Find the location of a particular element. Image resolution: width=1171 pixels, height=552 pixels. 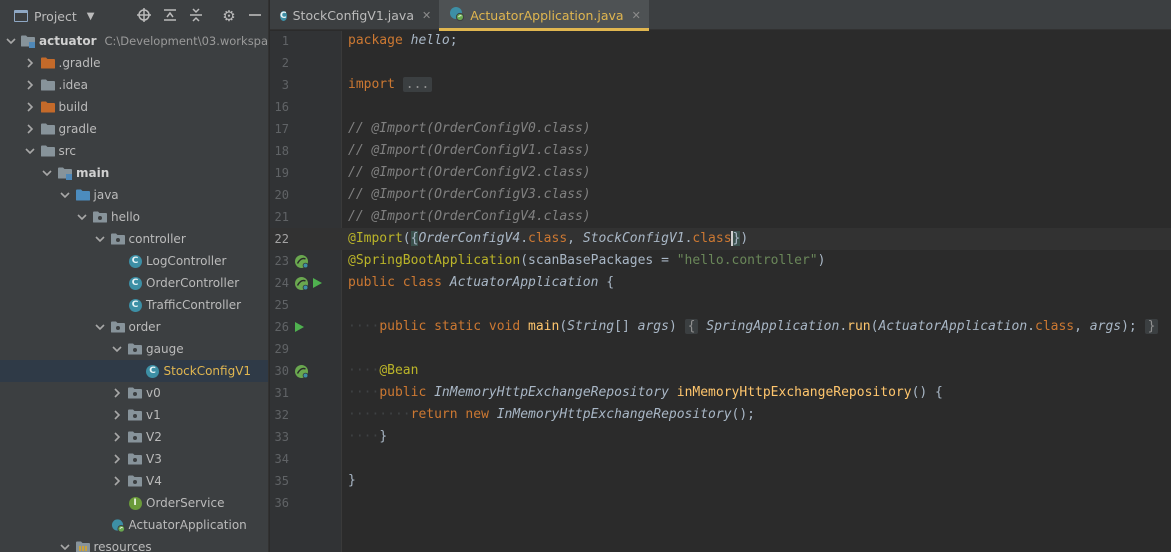

code-line: 21 // @Import(OrderConfigV4.class) is located at coordinates (720, 217).